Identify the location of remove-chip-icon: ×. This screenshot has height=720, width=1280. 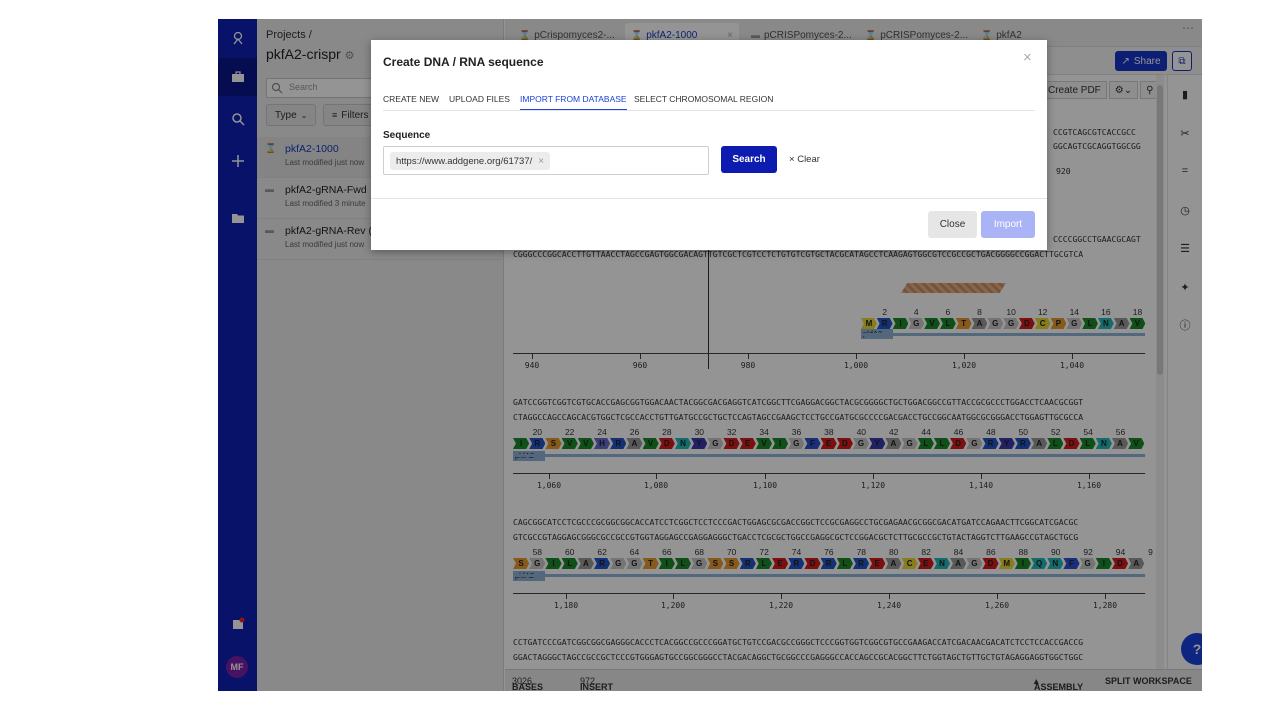
(541, 161).